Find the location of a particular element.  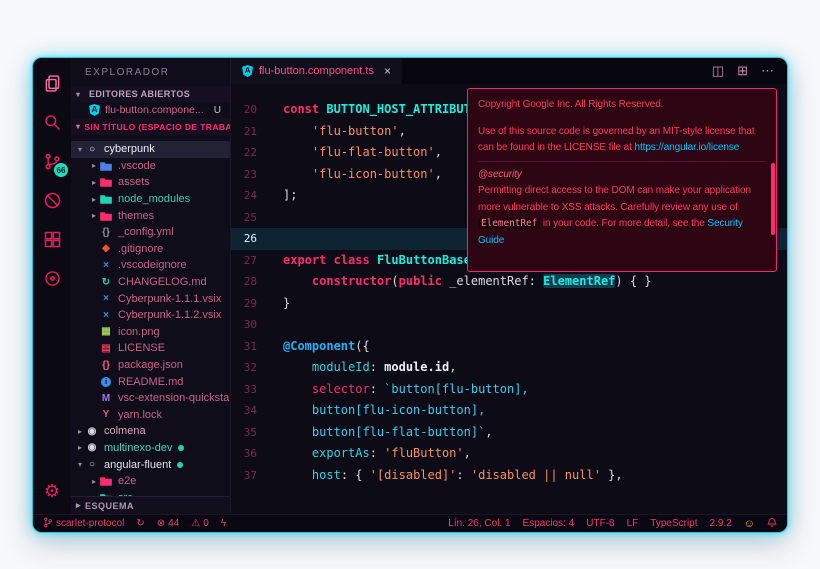

code-text: exportAs: 'fluButton', is located at coordinates (391, 453).